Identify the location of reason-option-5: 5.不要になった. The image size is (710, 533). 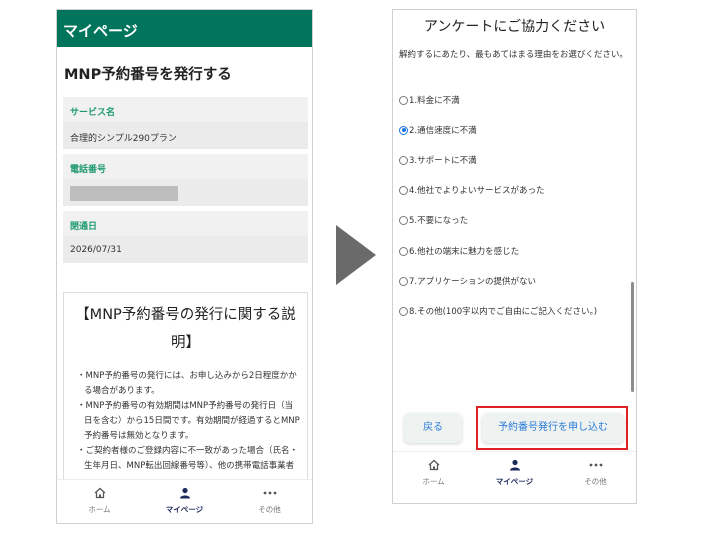
(433, 220).